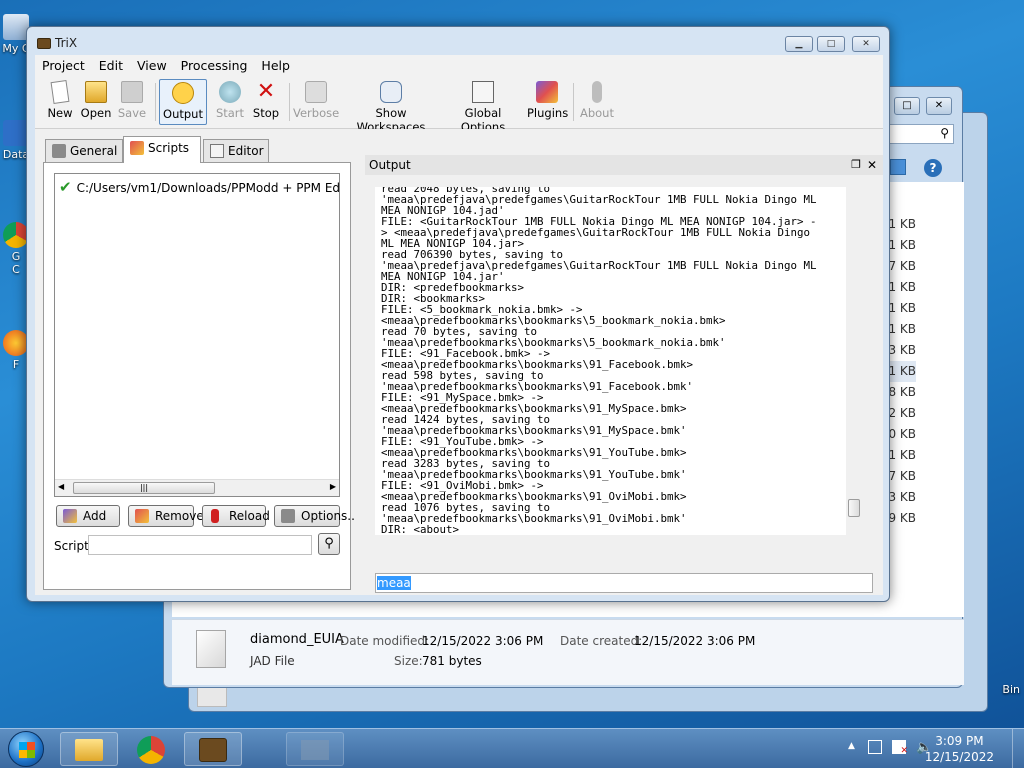  What do you see at coordinates (70, 516) in the screenshot?
I see `add-icon` at bounding box center [70, 516].